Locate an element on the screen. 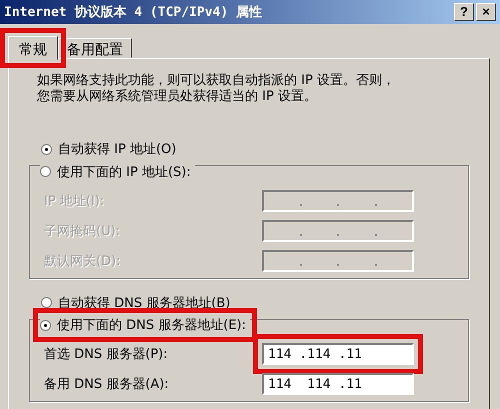 Image resolution: width=500 pixels, height=409 pixels. ip-address-field: 114 .114 .11 is located at coordinates (338, 354).